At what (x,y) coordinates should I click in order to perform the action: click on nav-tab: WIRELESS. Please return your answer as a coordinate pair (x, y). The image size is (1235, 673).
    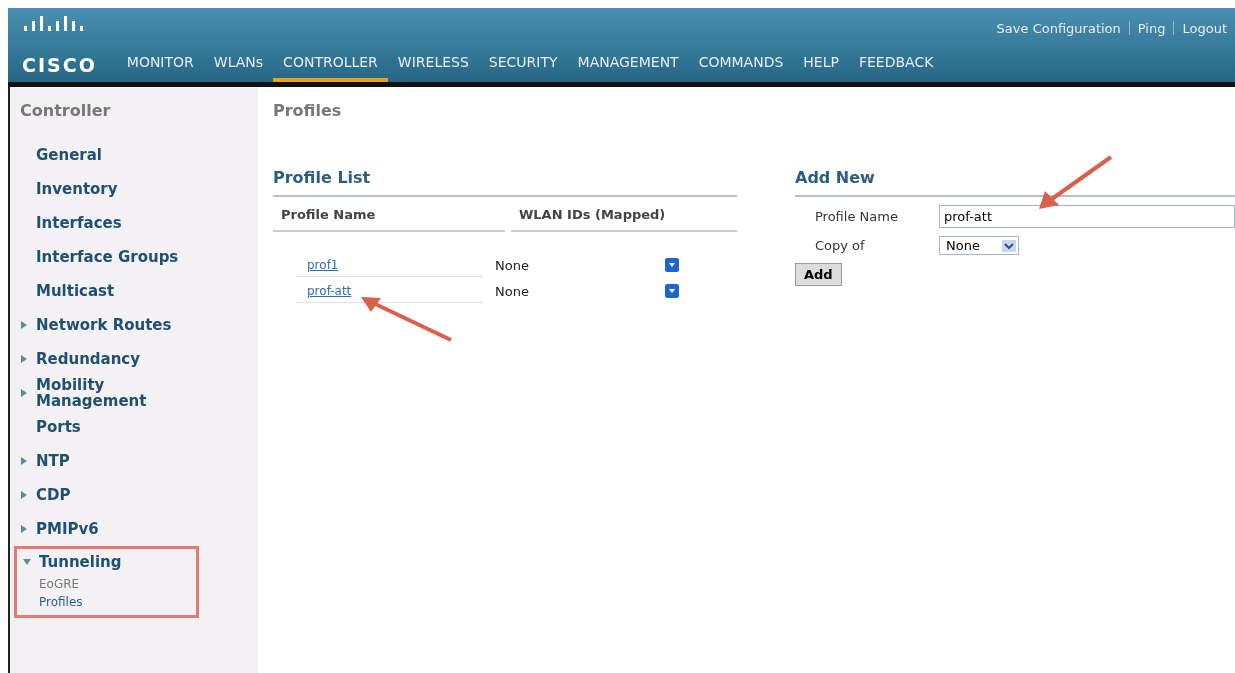
    Looking at the image, I should click on (433, 68).